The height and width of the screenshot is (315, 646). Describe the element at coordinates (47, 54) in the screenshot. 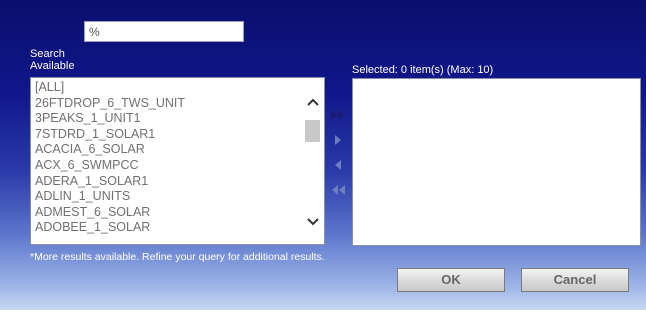

I see `search-label: Search` at that location.